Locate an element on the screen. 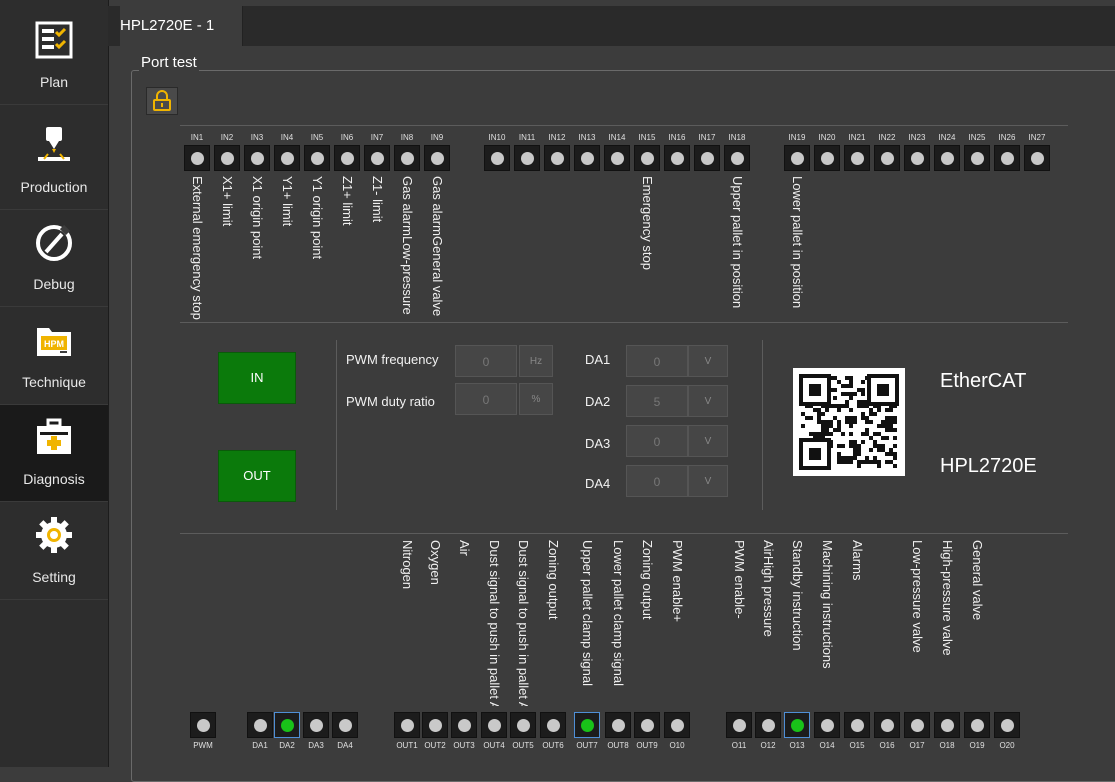 This screenshot has width=1115, height=782. output-led-out5 is located at coordinates (523, 725).